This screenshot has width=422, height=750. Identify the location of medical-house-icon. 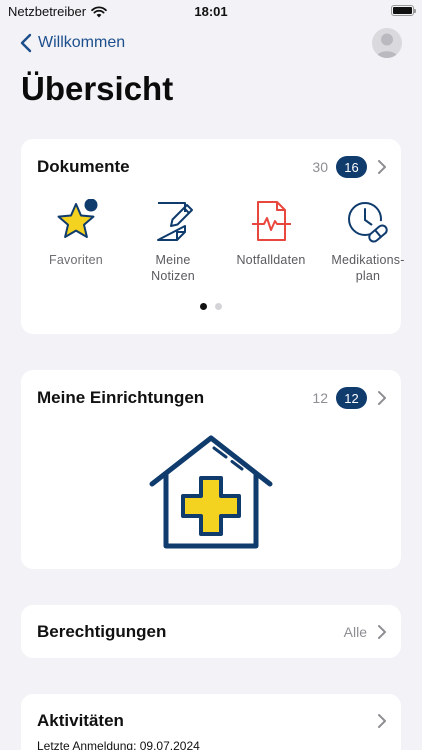
(211, 492).